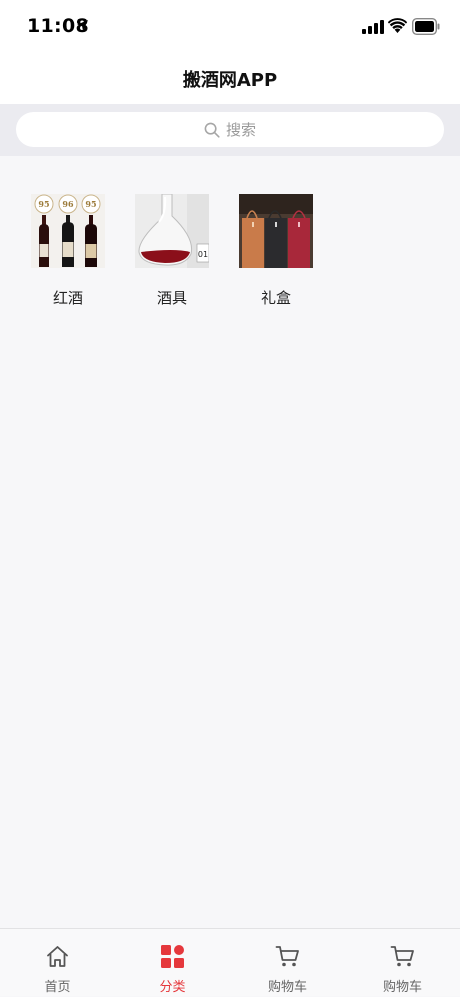 The width and height of the screenshot is (460, 997). Describe the element at coordinates (90, 204) in the screenshot. I see `wine-badge-3: 95` at that location.